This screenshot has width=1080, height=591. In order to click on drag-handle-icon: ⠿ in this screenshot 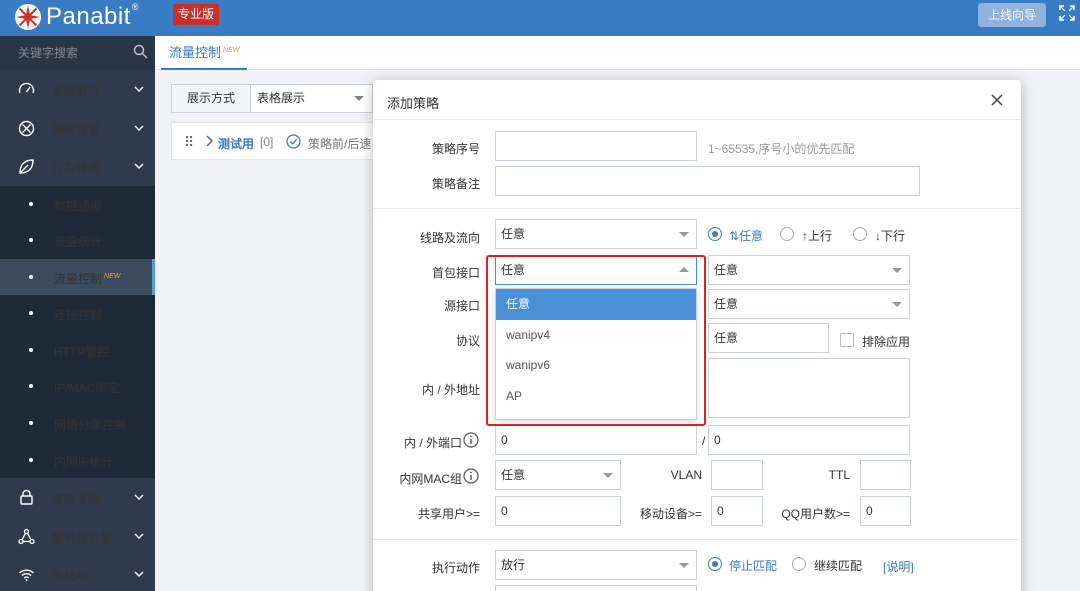, I will do `click(189, 142)`.